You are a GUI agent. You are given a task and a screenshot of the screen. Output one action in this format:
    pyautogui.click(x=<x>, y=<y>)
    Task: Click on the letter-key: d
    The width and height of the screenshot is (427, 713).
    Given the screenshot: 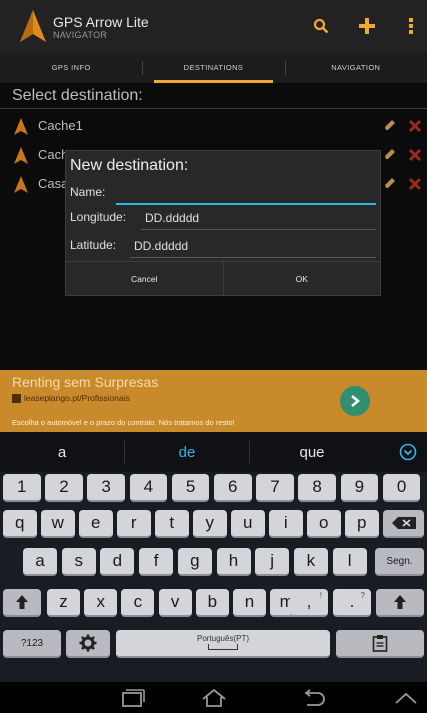 What is the action you would take?
    pyautogui.click(x=117, y=562)
    